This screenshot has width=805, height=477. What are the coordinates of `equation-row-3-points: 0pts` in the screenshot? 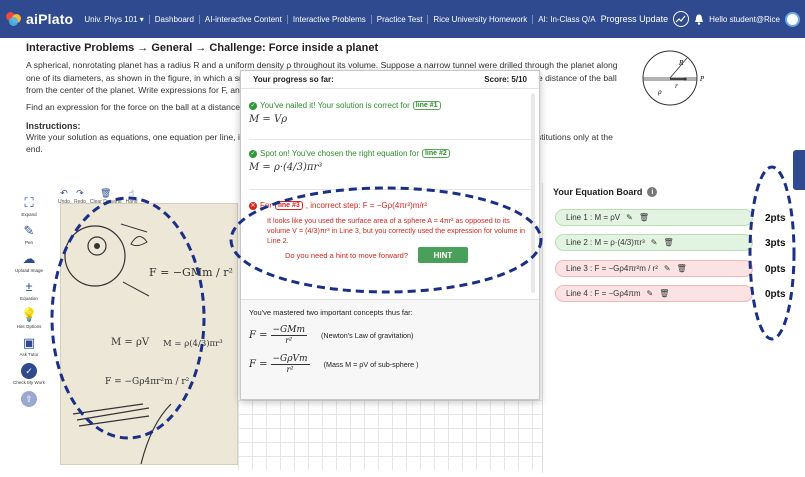 It's located at (775, 269).